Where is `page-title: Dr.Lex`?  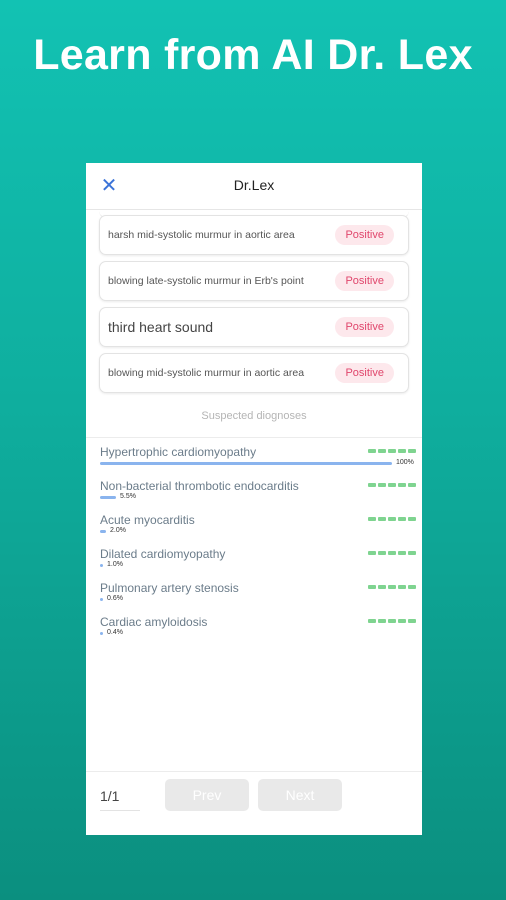 page-title: Dr.Lex is located at coordinates (254, 185).